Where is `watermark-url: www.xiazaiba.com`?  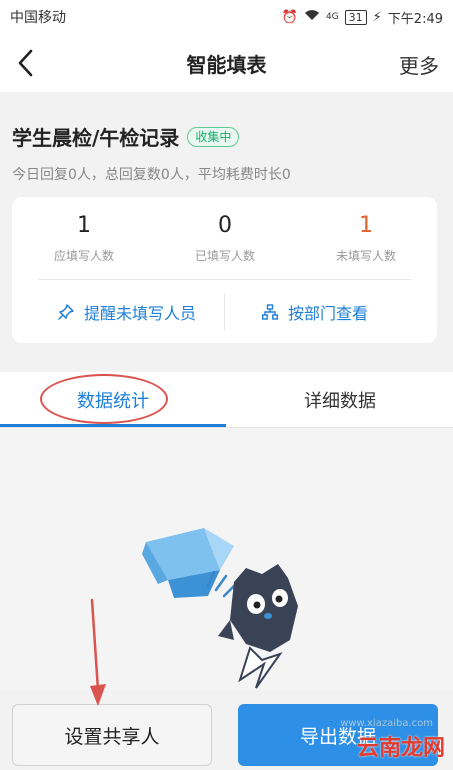 watermark-url: www.xiazaiba.com is located at coordinates (386, 723).